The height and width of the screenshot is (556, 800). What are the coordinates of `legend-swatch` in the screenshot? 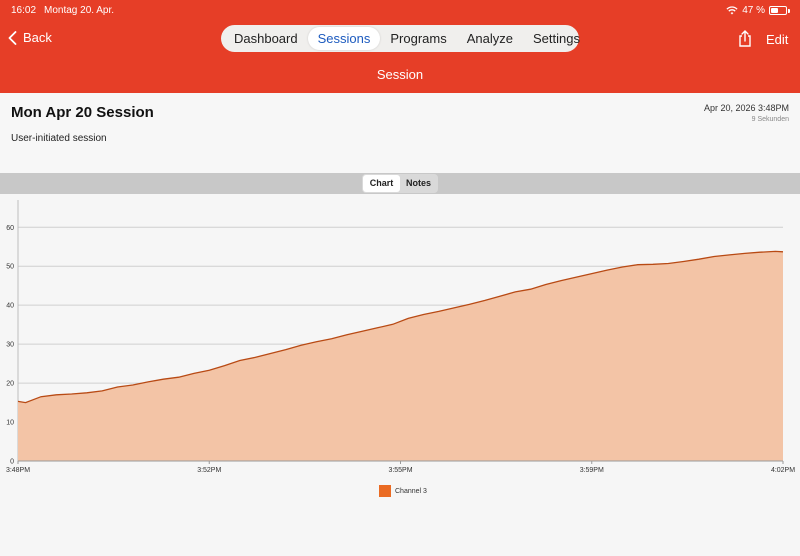 It's located at (385, 491).